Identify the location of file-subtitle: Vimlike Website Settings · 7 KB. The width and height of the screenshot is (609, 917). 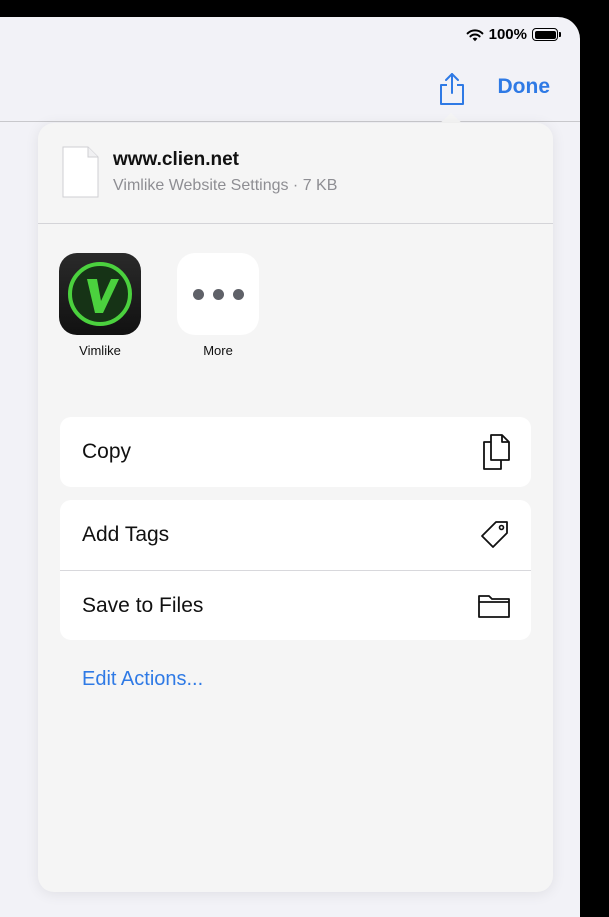
(225, 185).